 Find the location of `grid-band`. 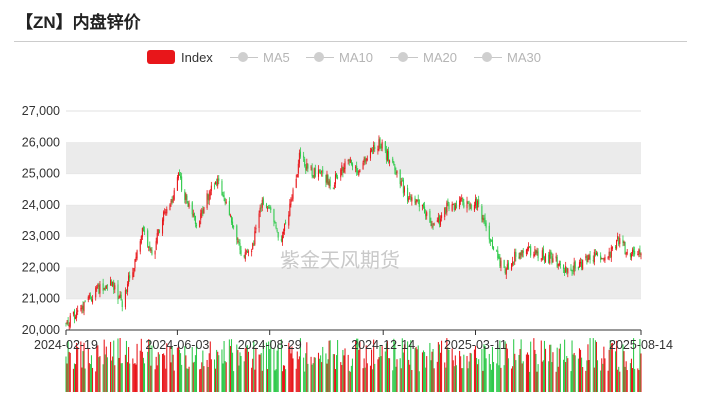

grid-band is located at coordinates (353, 158).